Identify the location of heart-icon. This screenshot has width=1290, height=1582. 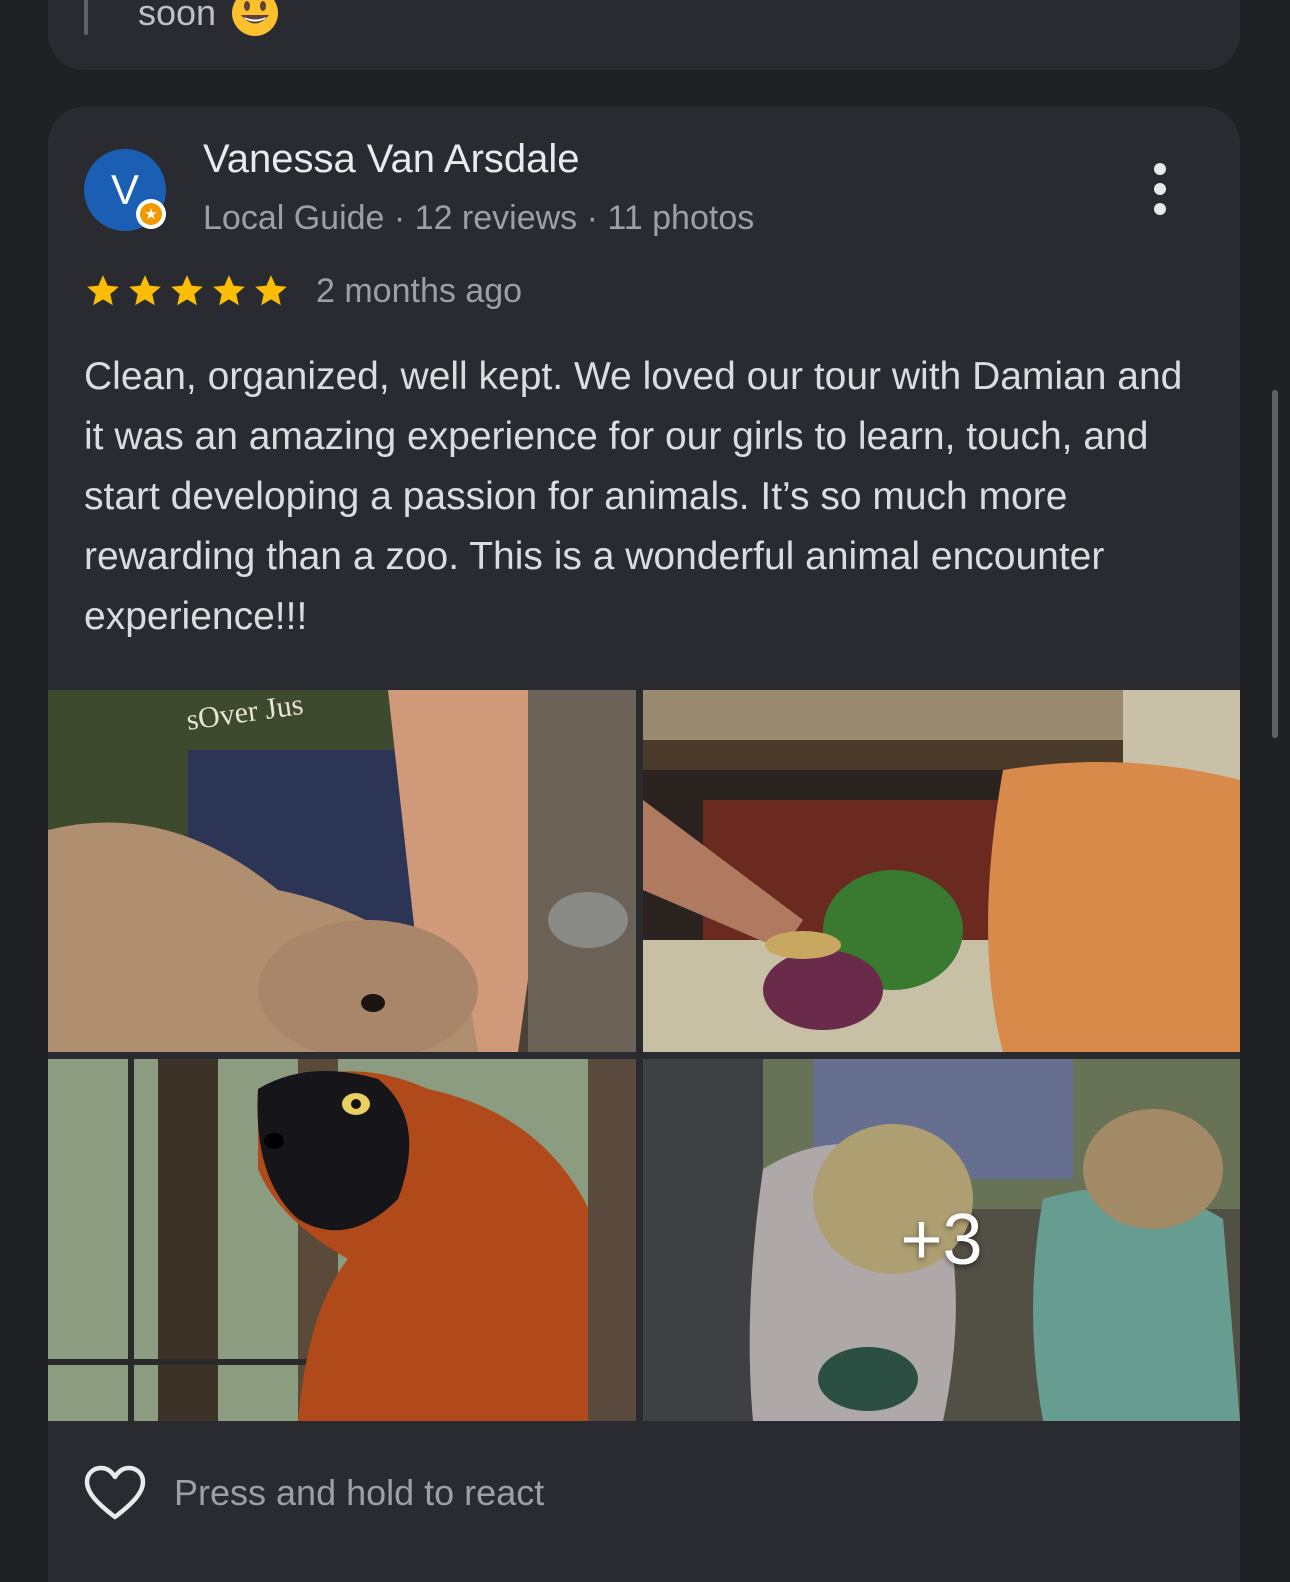
(115, 1492).